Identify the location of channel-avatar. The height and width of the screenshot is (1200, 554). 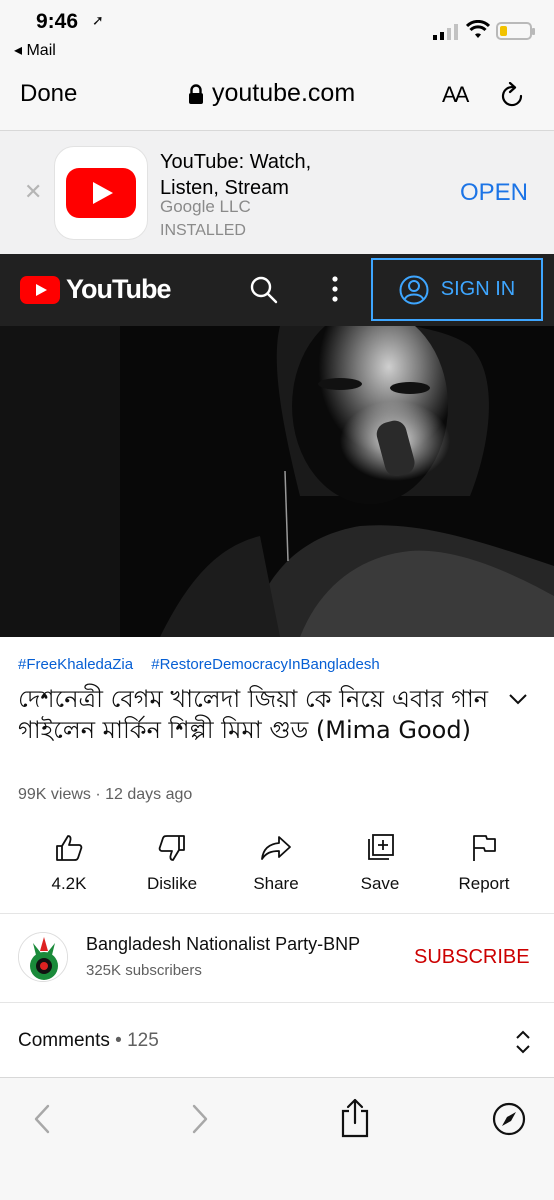
(43, 957).